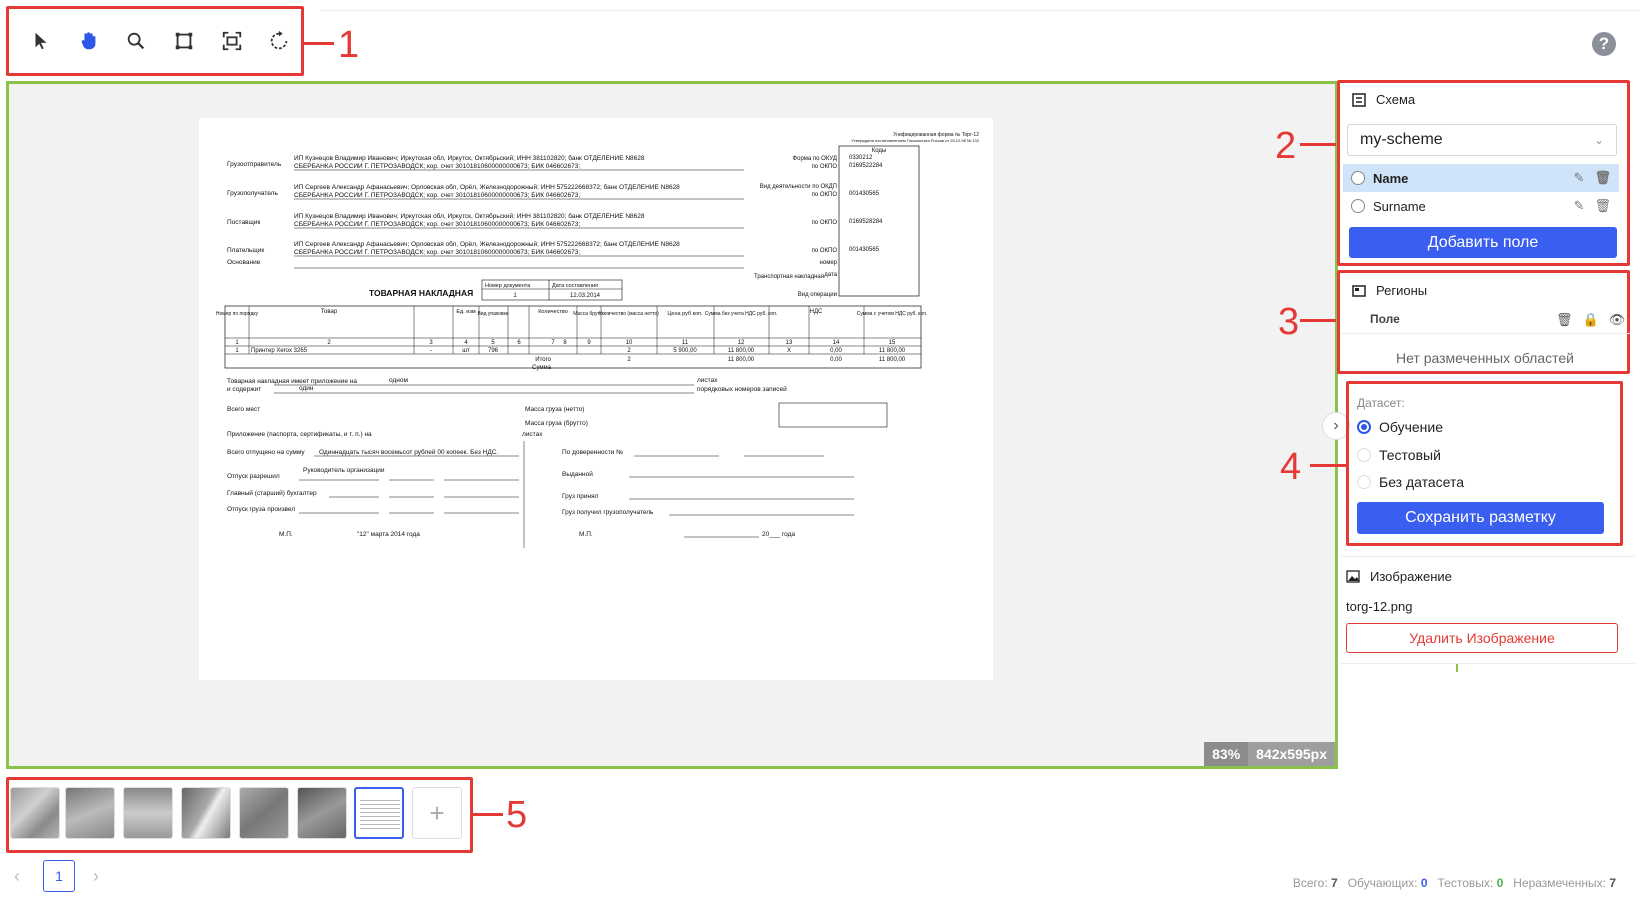  Describe the element at coordinates (892, 351) in the screenshot. I see `doc-row-total: 11 800,00` at that location.